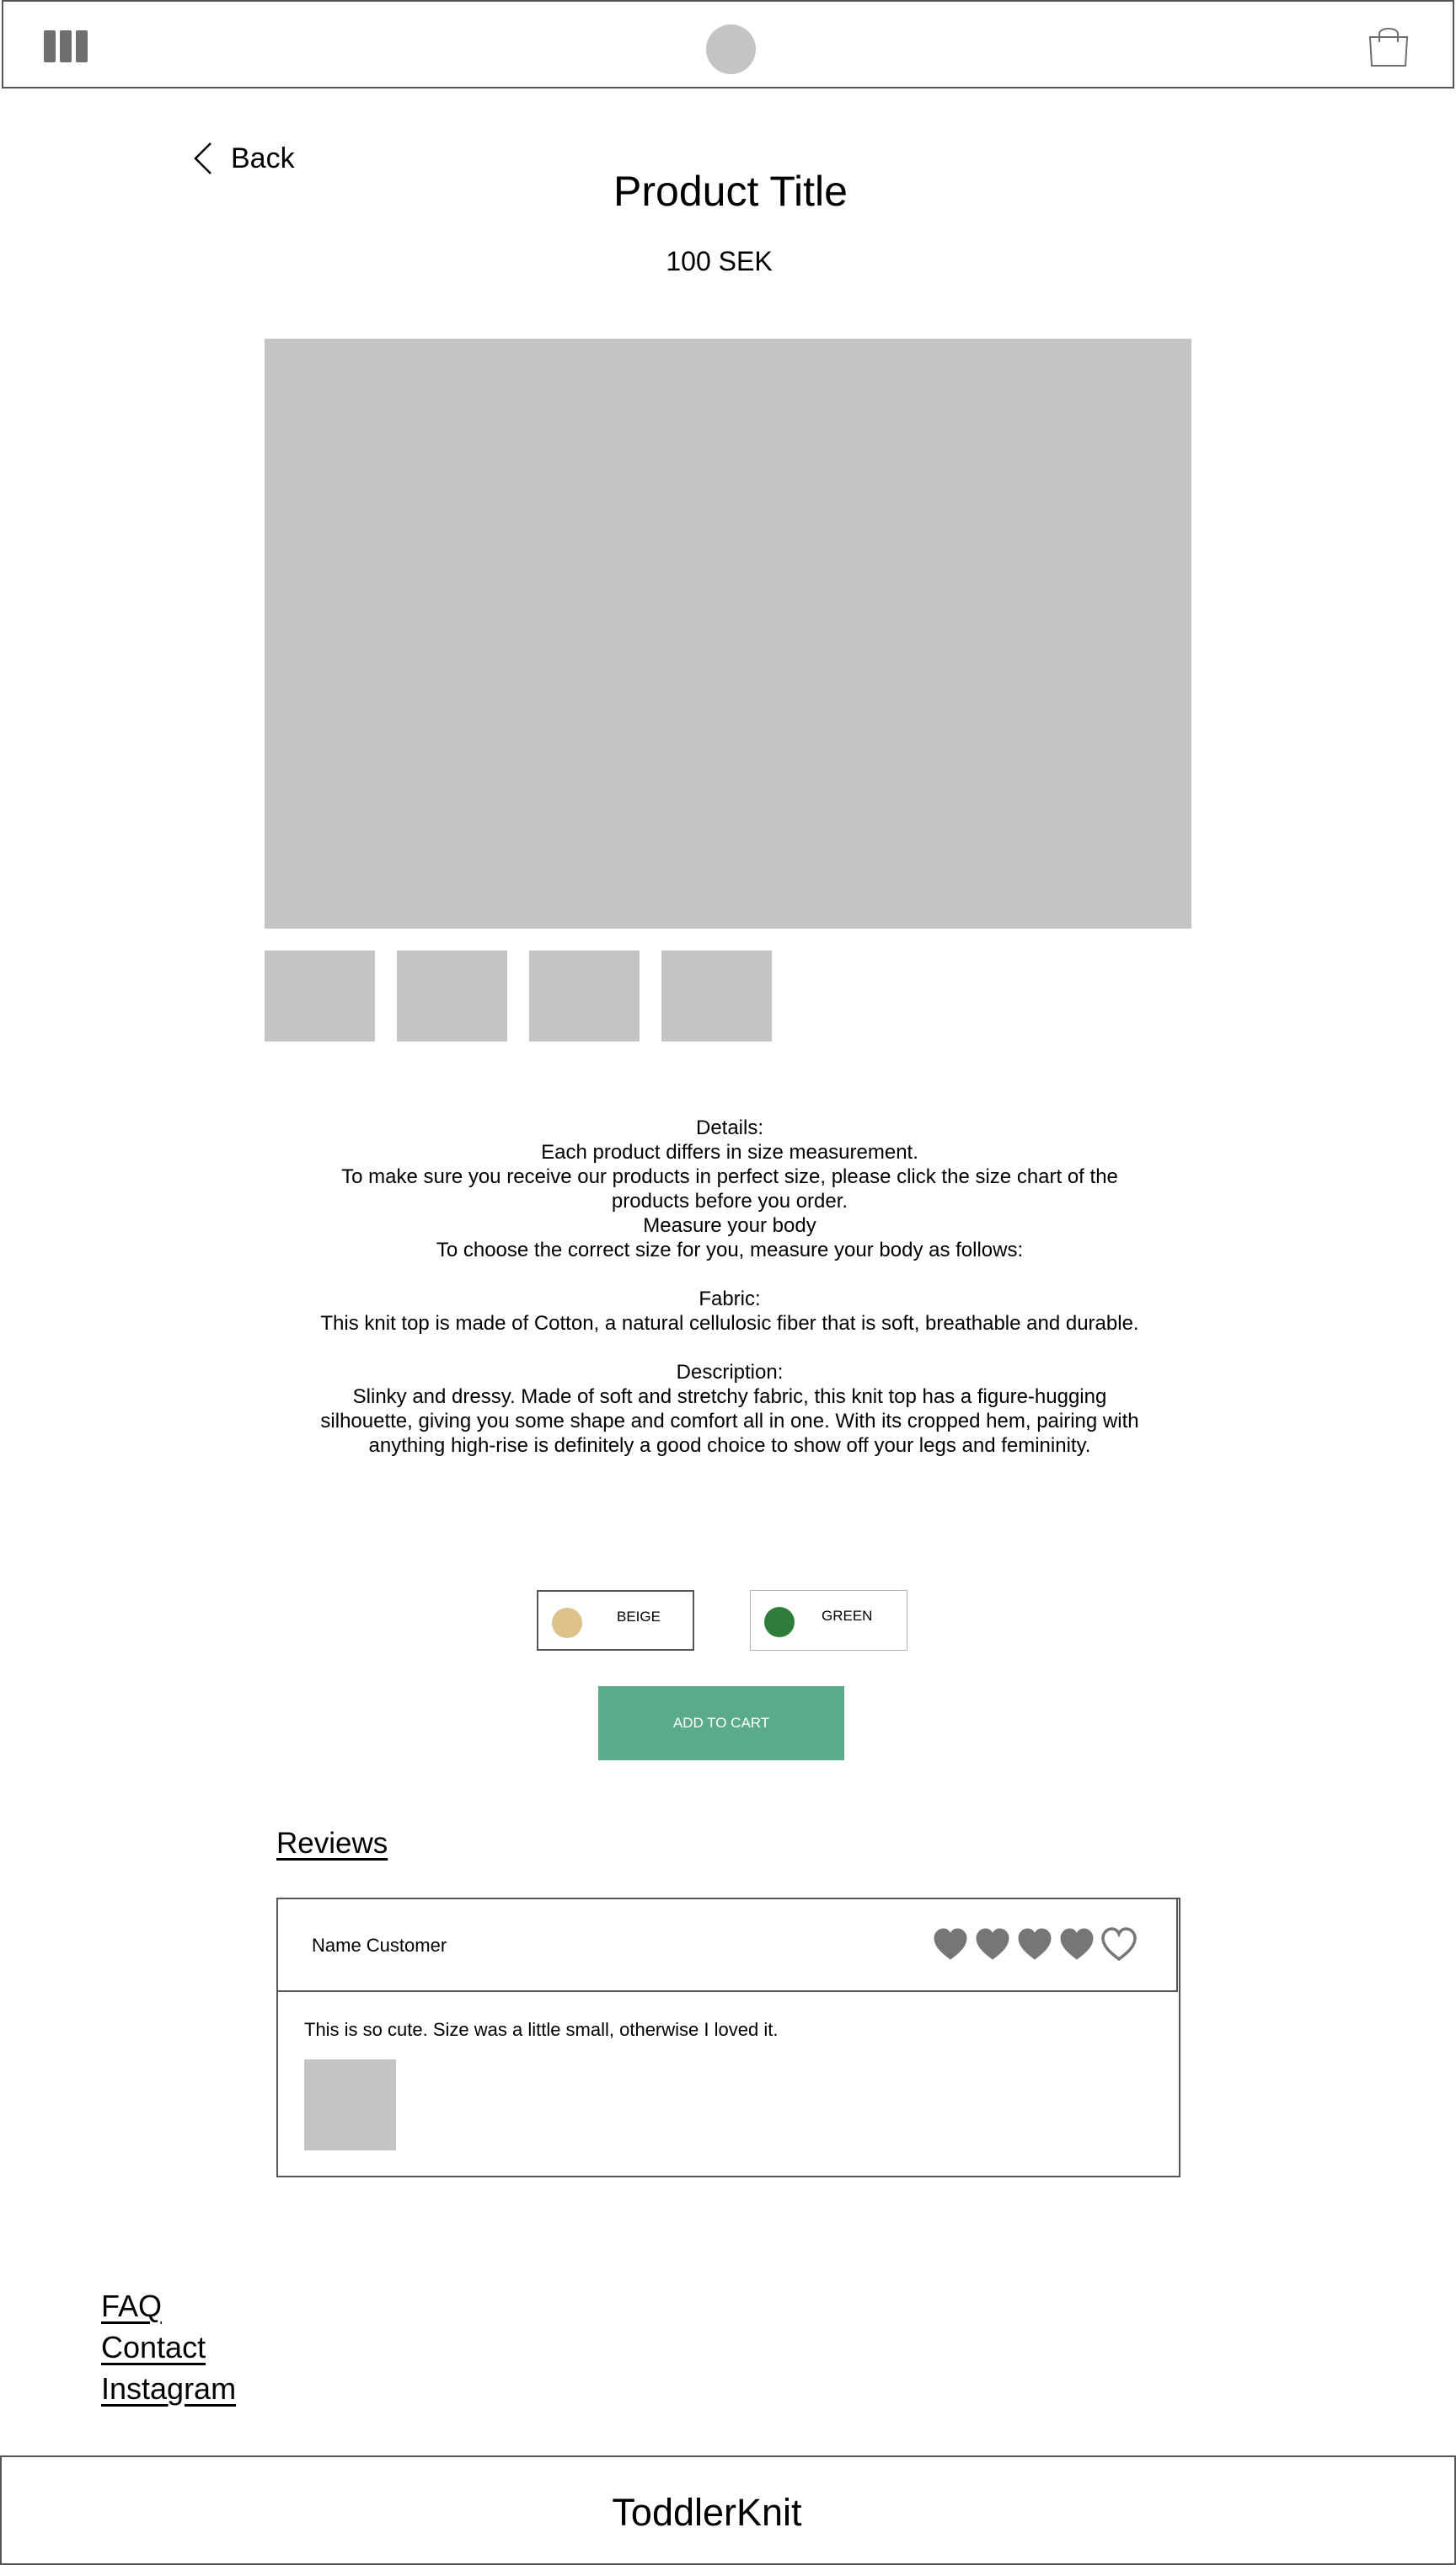 The image size is (1456, 2565). I want to click on color-option-green: GREEN, so click(828, 1620).